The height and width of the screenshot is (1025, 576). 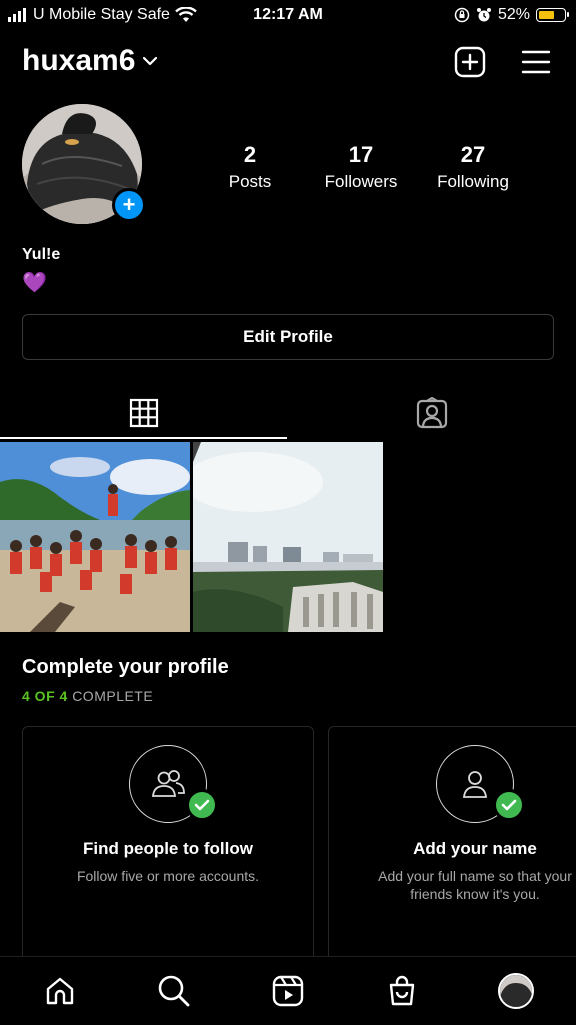 I want to click on battery-icon, so click(x=552, y=15).